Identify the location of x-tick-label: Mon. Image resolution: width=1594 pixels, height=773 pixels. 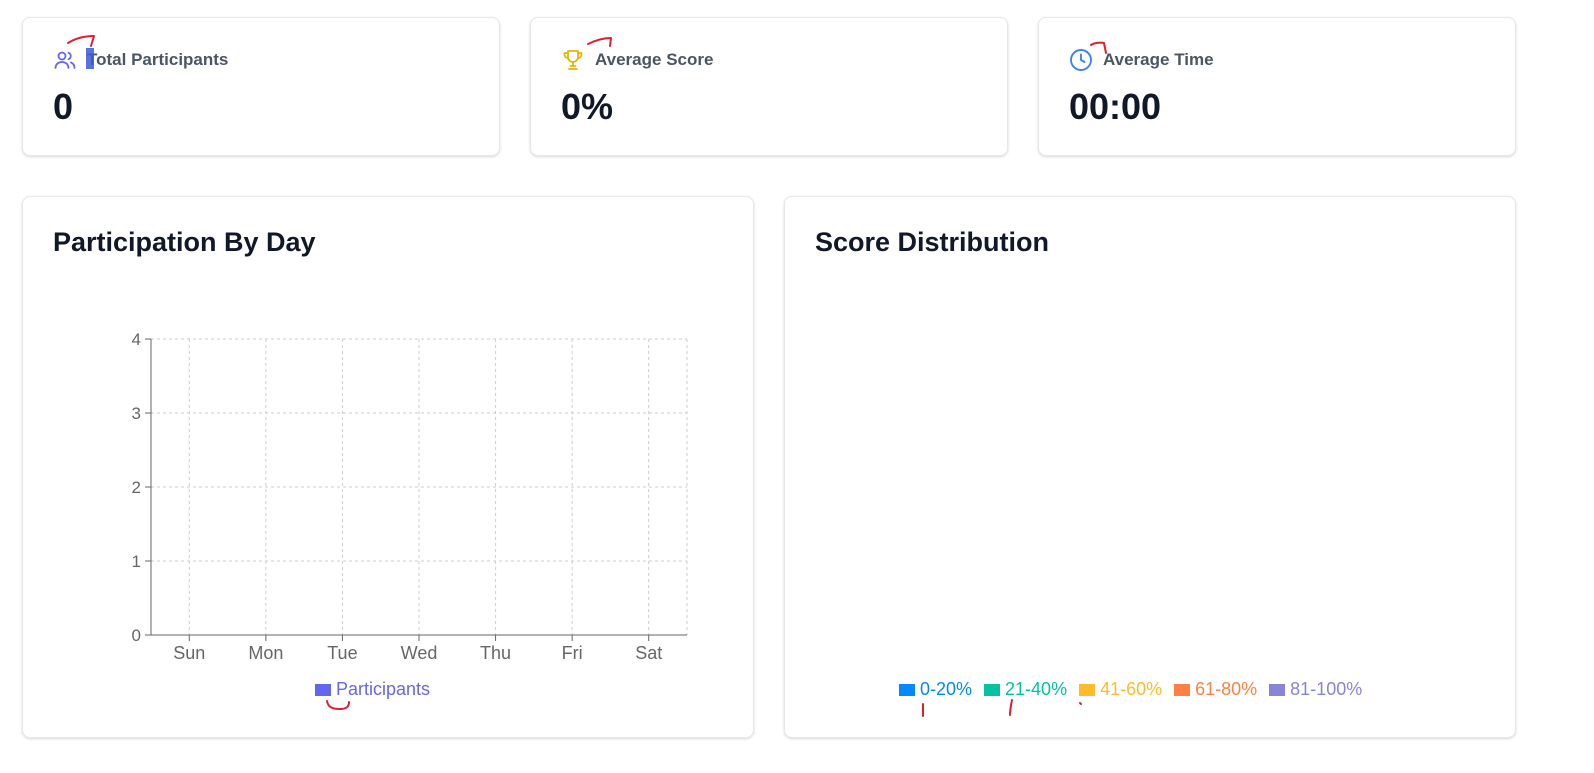
(265, 653).